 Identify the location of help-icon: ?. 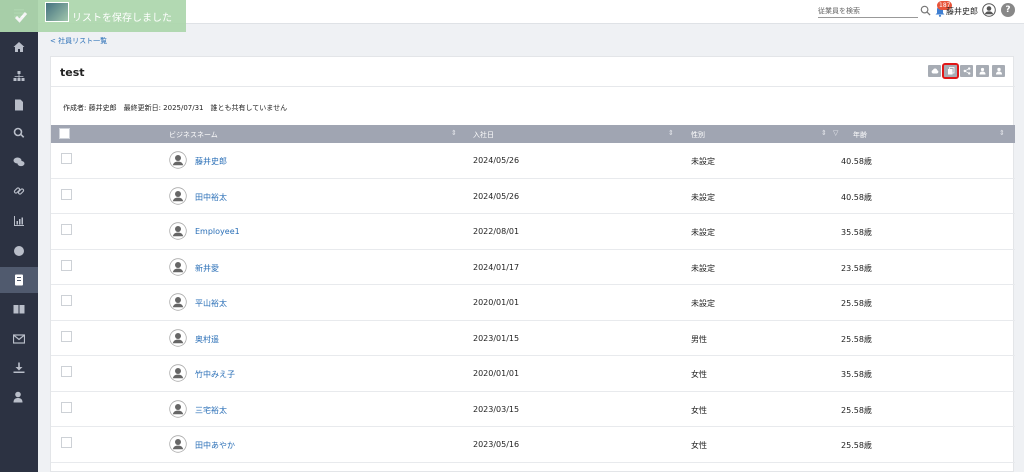
(1008, 10).